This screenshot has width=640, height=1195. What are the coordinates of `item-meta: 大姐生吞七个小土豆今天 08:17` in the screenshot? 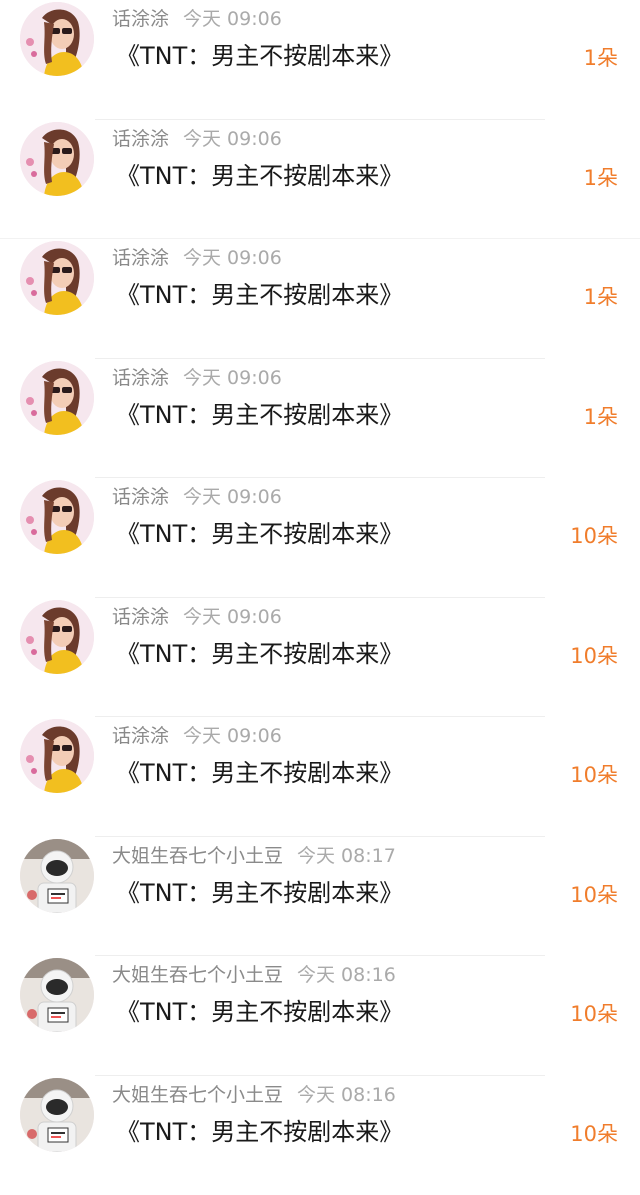 It's located at (254, 856).